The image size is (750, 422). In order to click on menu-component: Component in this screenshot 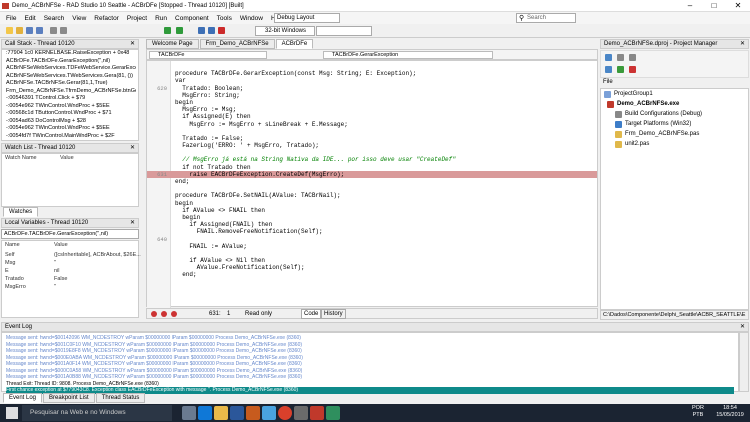, I will do `click(192, 18)`.